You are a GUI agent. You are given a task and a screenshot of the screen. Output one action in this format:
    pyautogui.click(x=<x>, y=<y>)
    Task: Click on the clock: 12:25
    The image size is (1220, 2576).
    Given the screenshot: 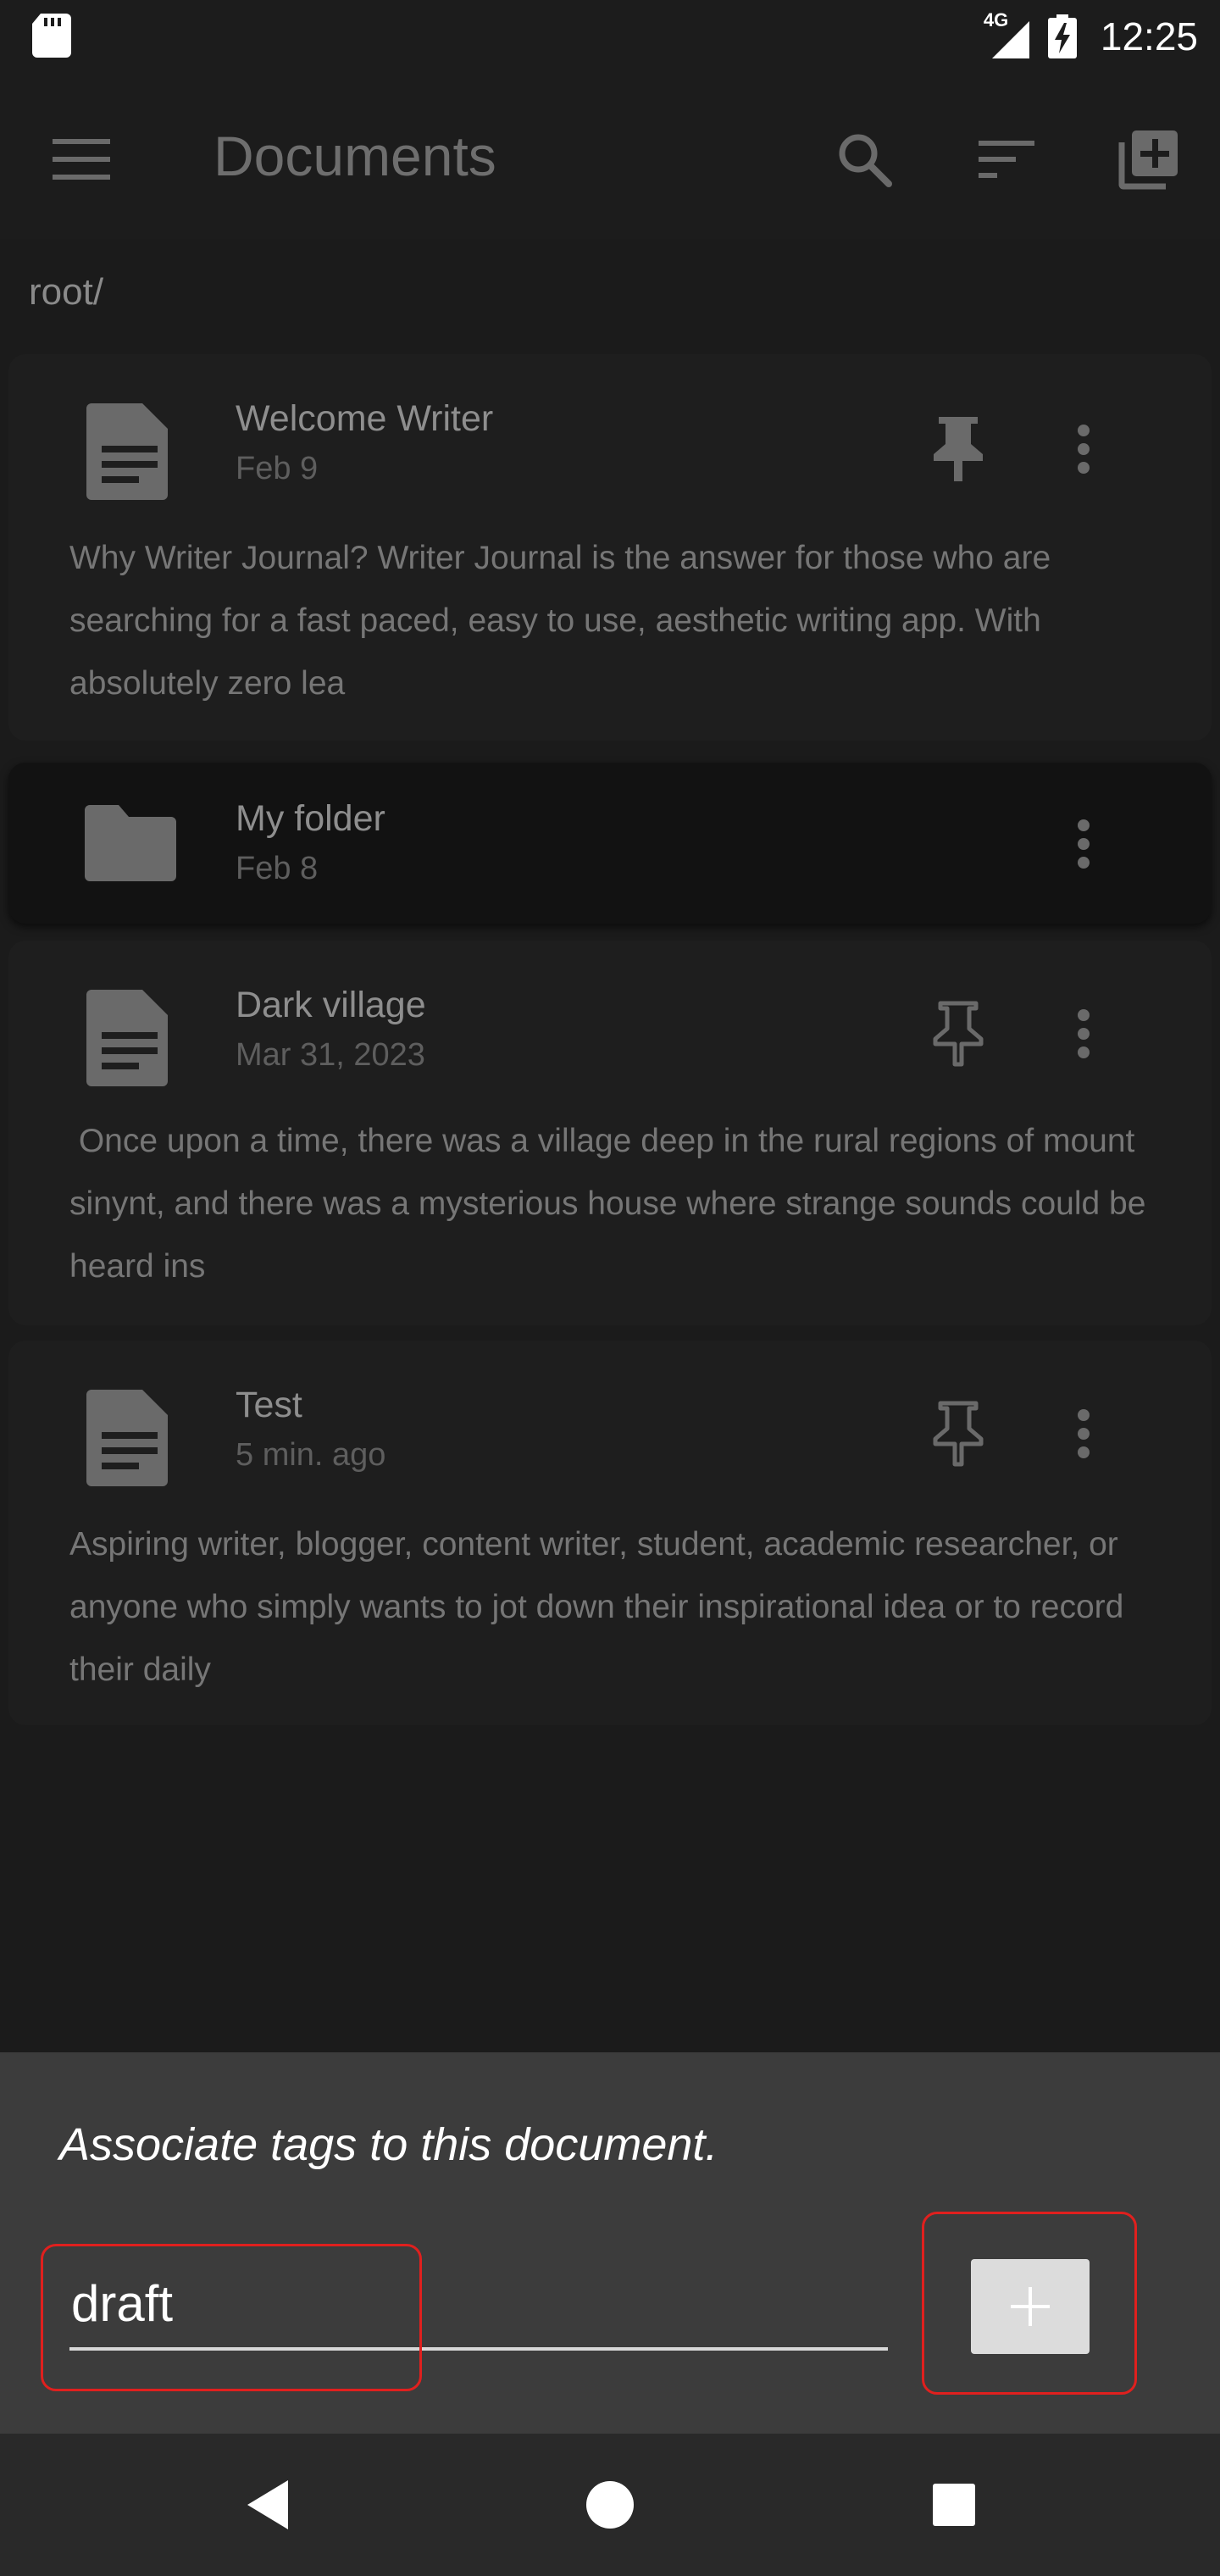 What is the action you would take?
    pyautogui.click(x=1149, y=36)
    